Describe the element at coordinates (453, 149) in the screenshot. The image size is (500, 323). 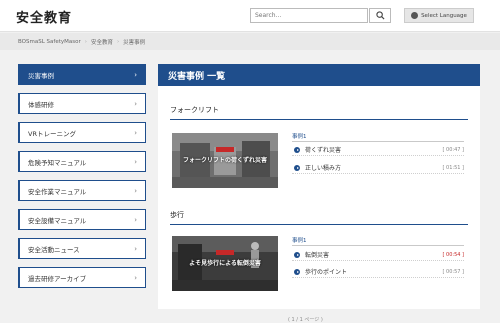
I see `video-duration: [ 00:47 ]` at that location.